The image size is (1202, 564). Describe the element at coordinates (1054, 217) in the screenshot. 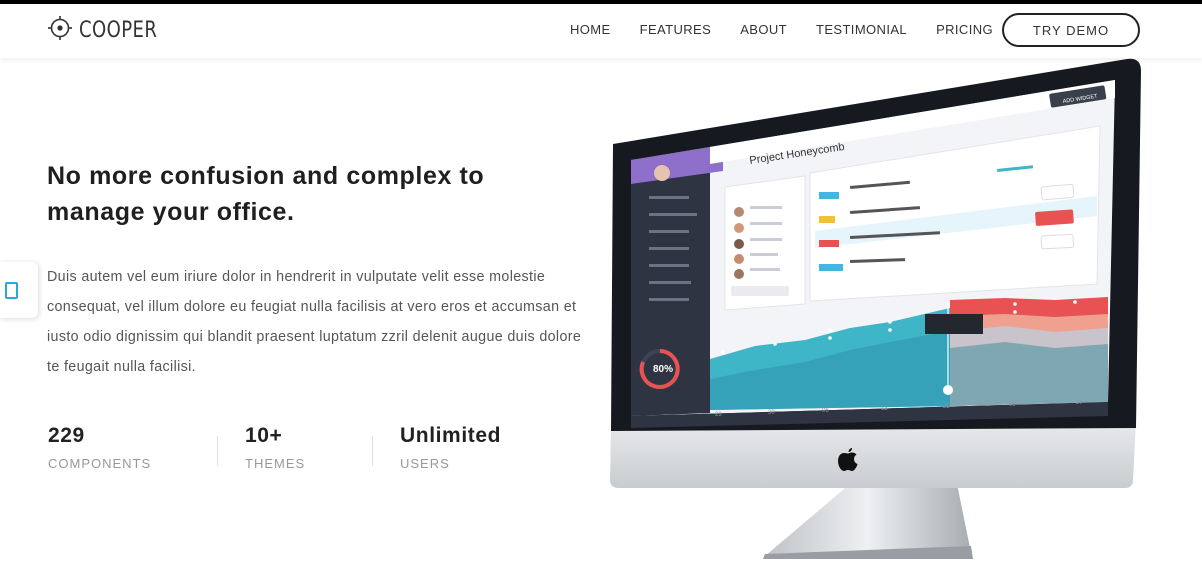

I see `file-review-button` at that location.